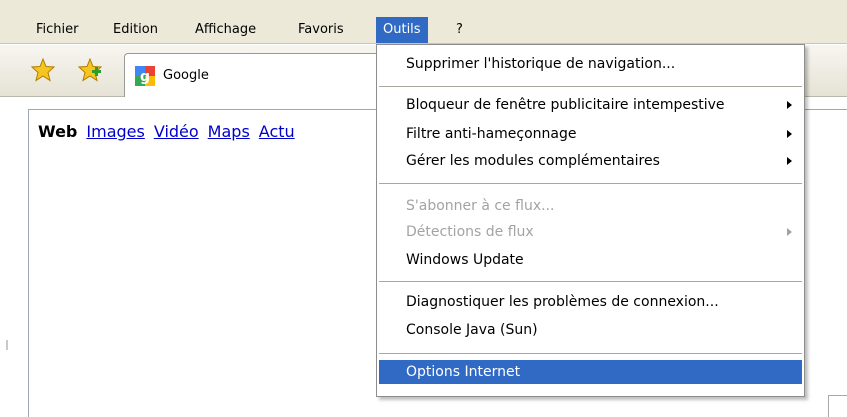 Image resolution: width=847 pixels, height=417 pixels. I want to click on menu-item-label: Console Java (Sun), so click(472, 330).